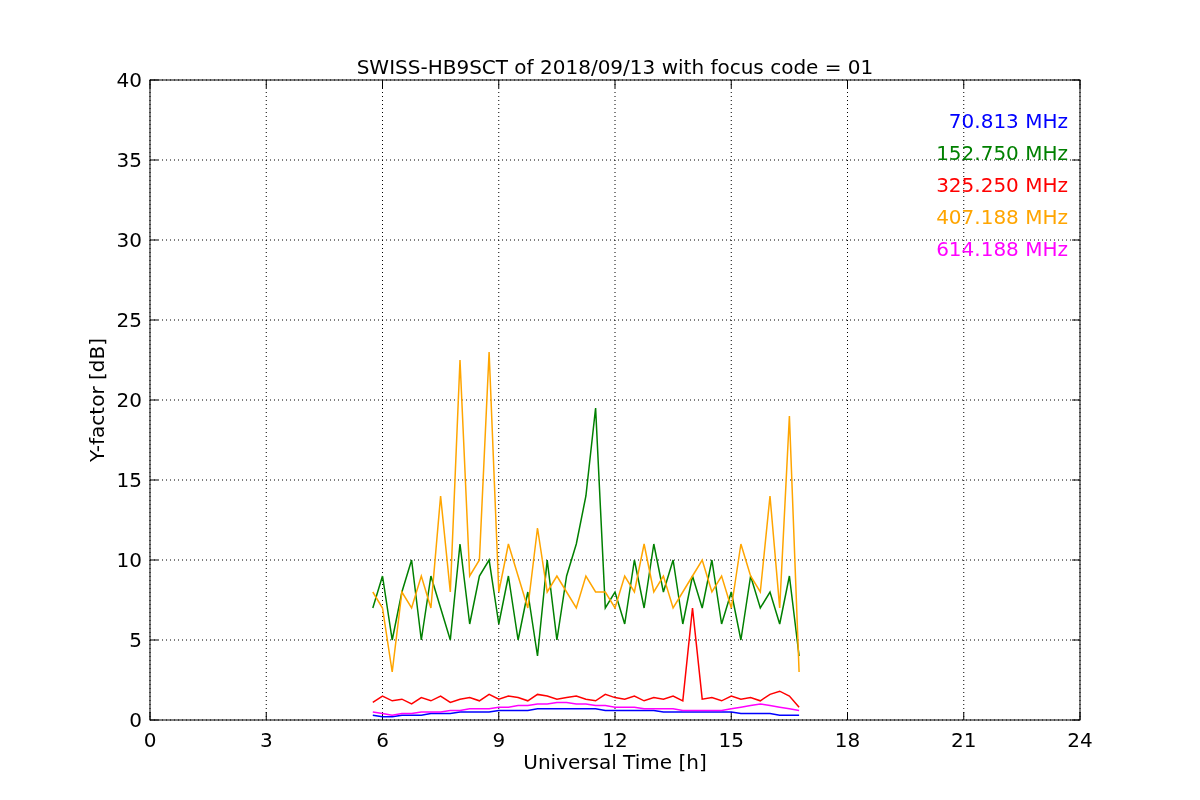  What do you see at coordinates (129, 240) in the screenshot?
I see `axis-tick-label: 30` at bounding box center [129, 240].